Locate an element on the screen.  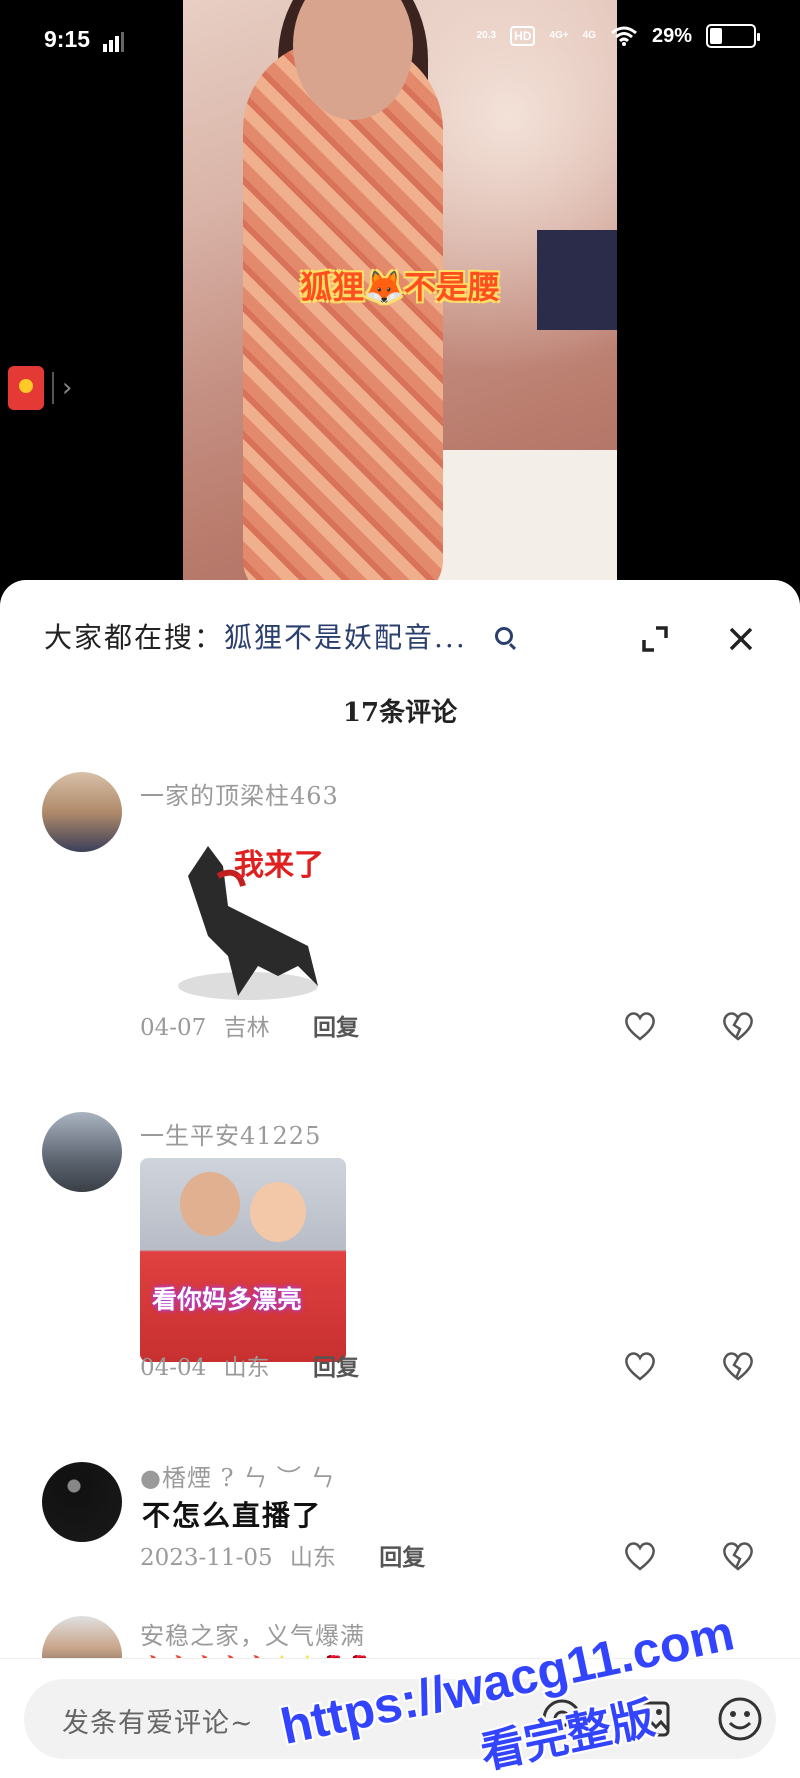
comment-input: 发条有爱评论~ is located at coordinates (400, 1719).